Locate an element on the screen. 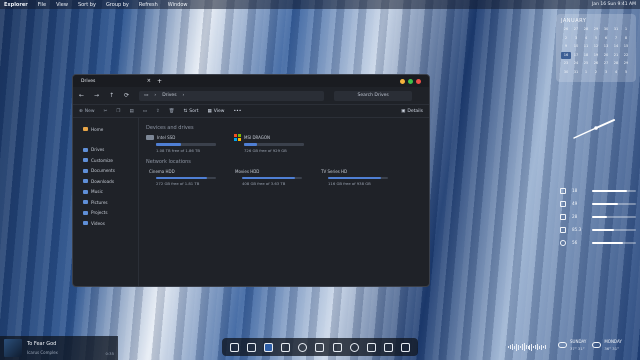 The height and width of the screenshot is (360, 640). calendar-day: 12 is located at coordinates (596, 46).